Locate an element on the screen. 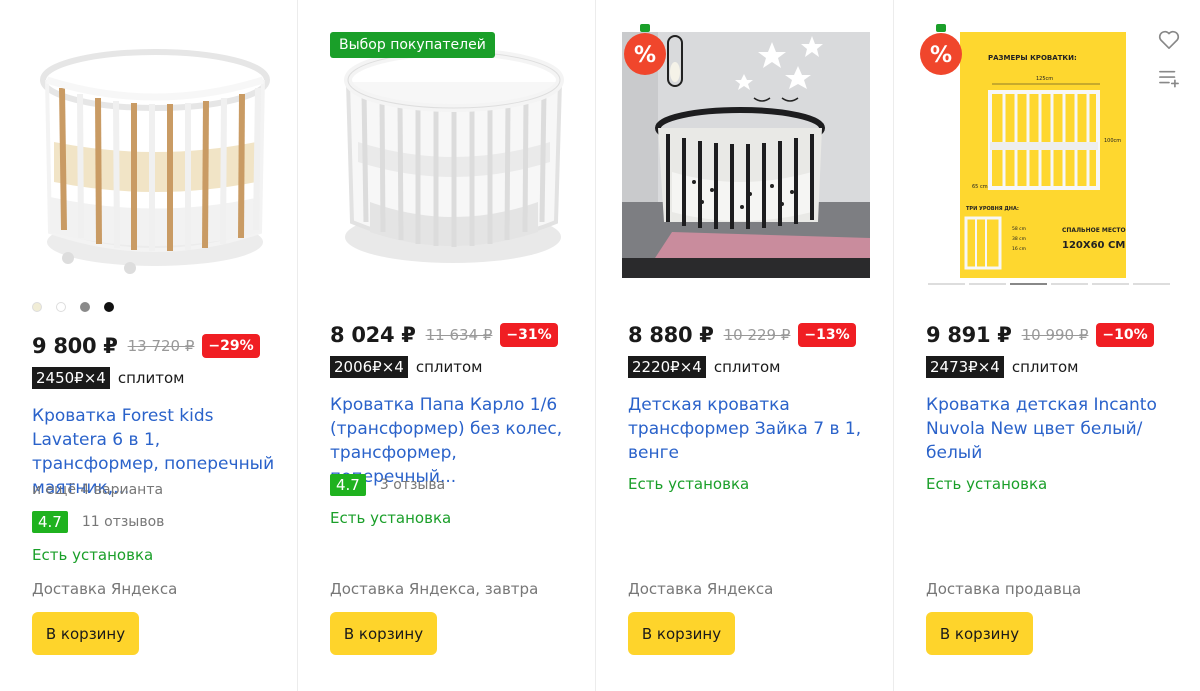 This screenshot has width=1200, height=691. split-row: 2220₽×4 сплитом is located at coordinates (704, 367).